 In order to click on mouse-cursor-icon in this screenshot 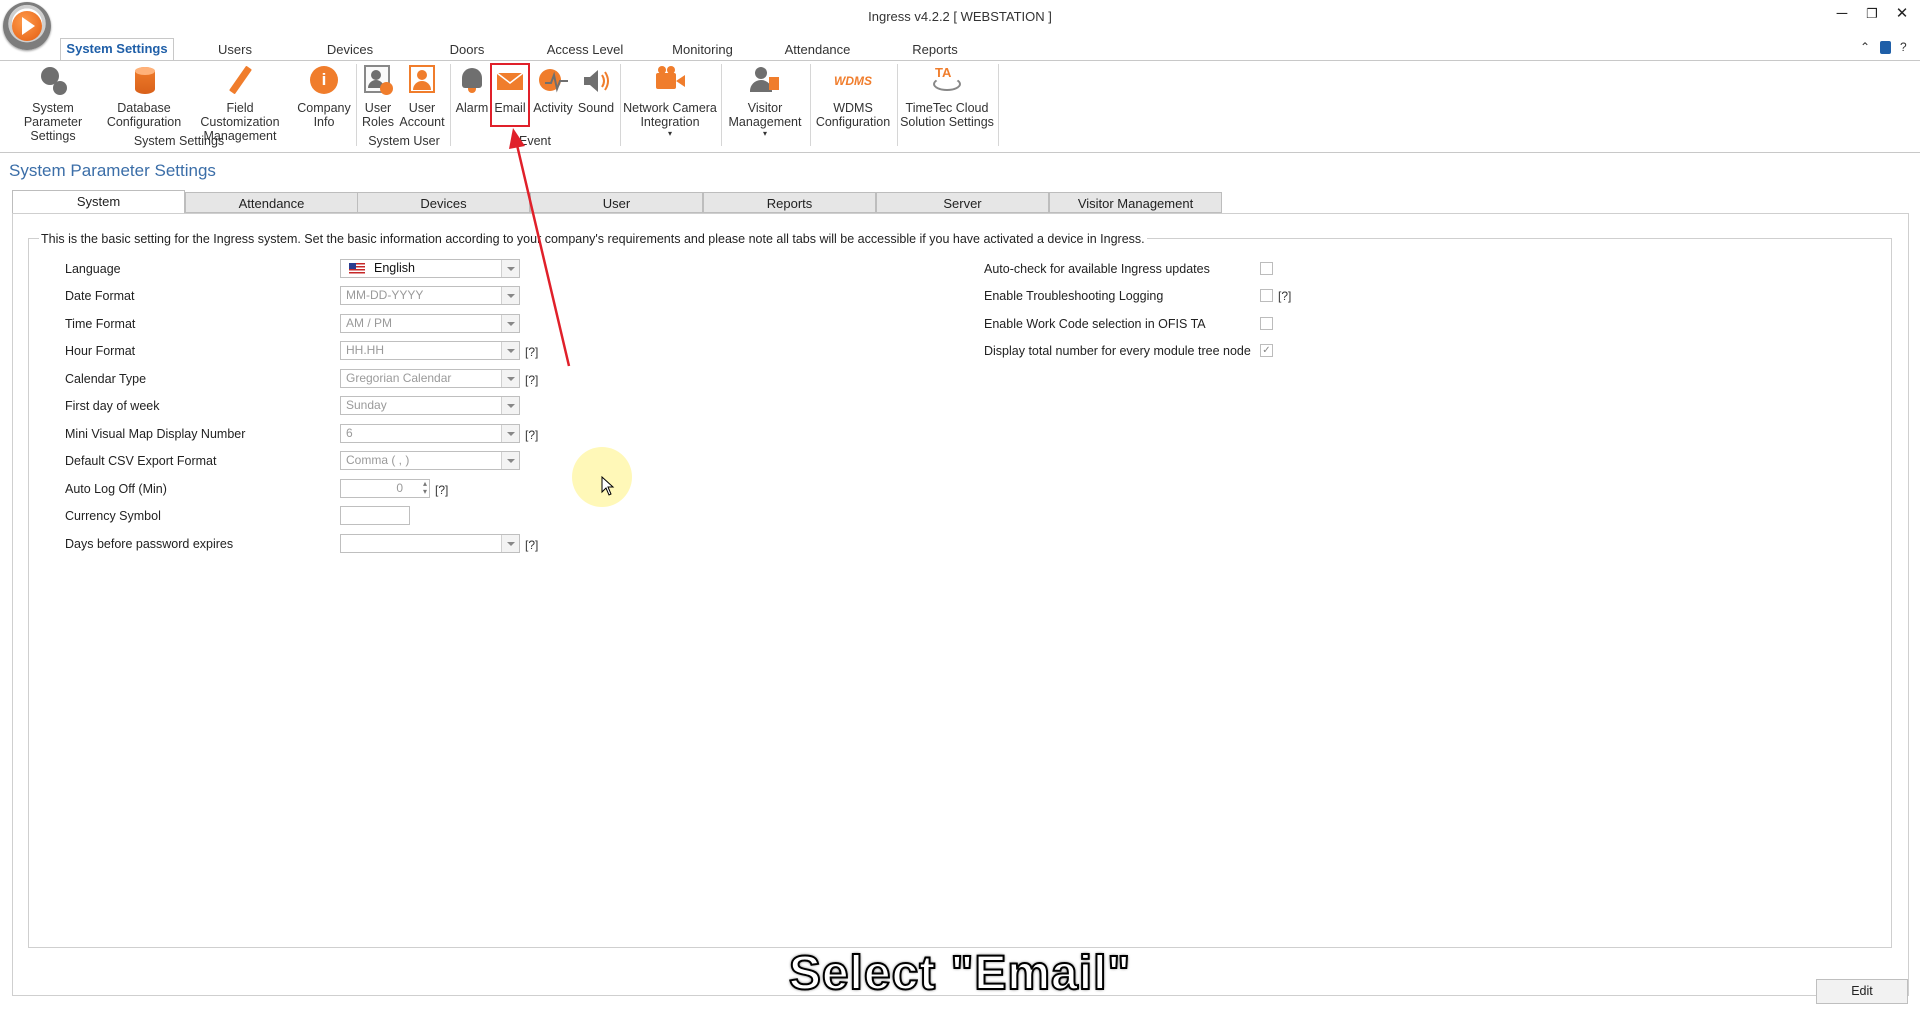, I will do `click(608, 486)`.